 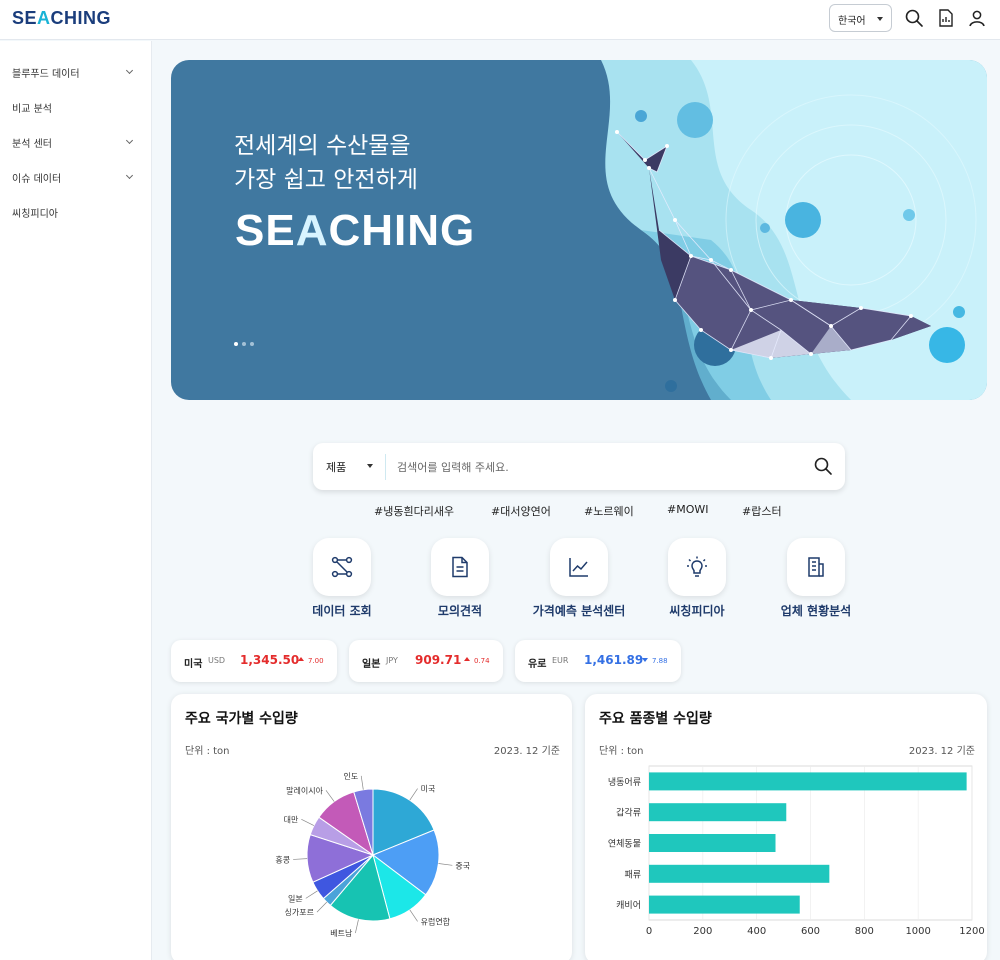 What do you see at coordinates (628, 813) in the screenshot?
I see `y-category-label: 갑각류` at bounding box center [628, 813].